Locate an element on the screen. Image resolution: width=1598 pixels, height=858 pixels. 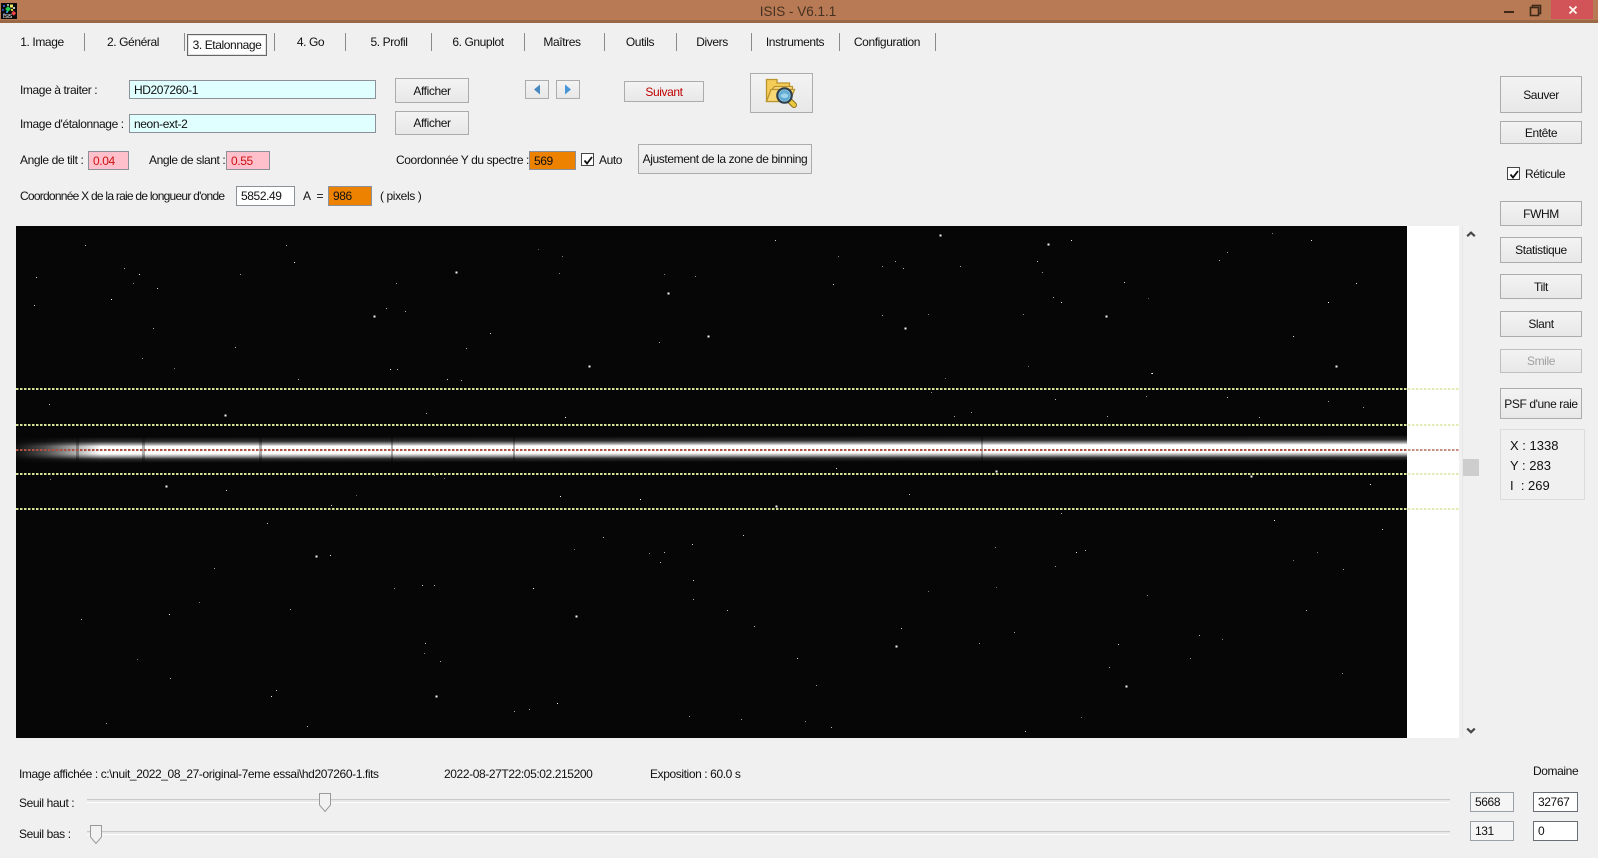
svg-text: ISIS is located at coordinates (8, 16).